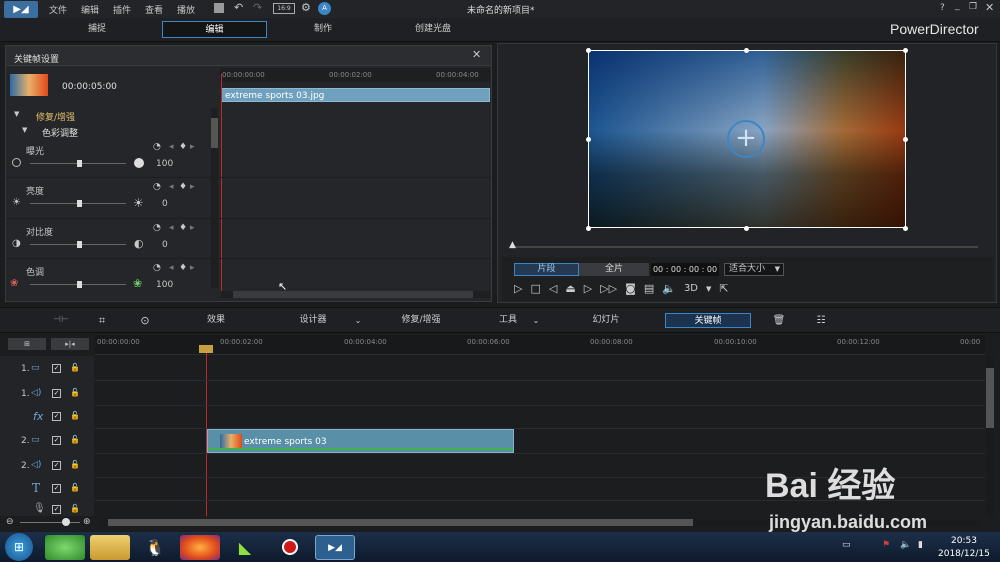 The image size is (1000, 562). Describe the element at coordinates (155, 547) in the screenshot. I see `taskbar-qq-icon: 🐧` at that location.